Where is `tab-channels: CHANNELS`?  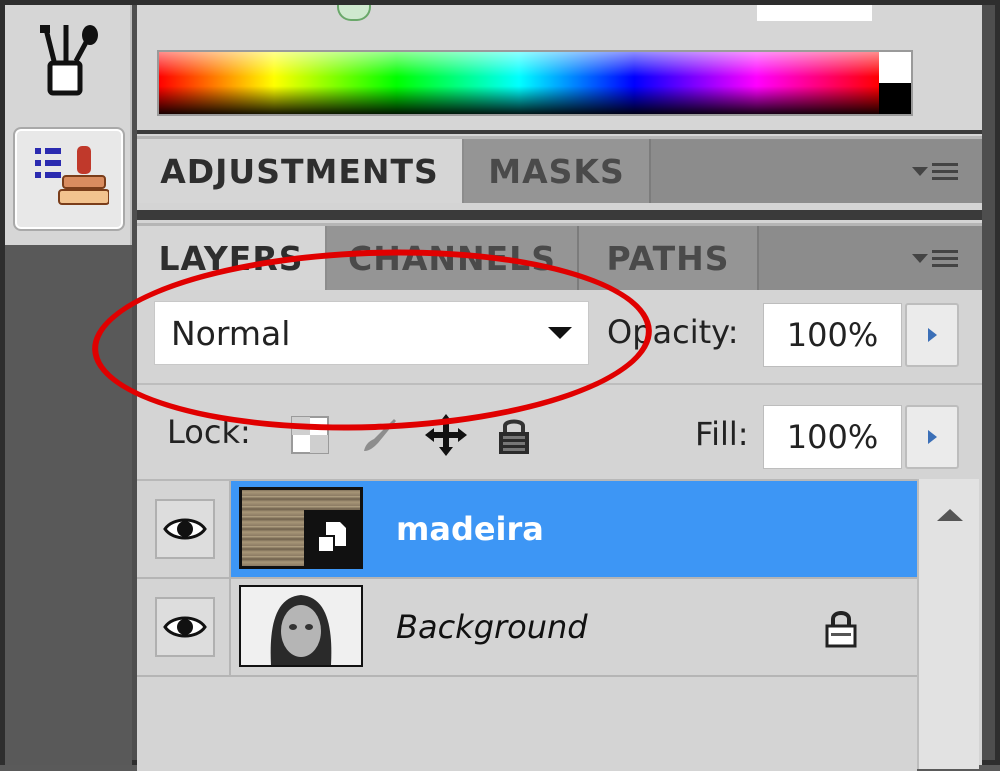 tab-channels: CHANNELS is located at coordinates (453, 258).